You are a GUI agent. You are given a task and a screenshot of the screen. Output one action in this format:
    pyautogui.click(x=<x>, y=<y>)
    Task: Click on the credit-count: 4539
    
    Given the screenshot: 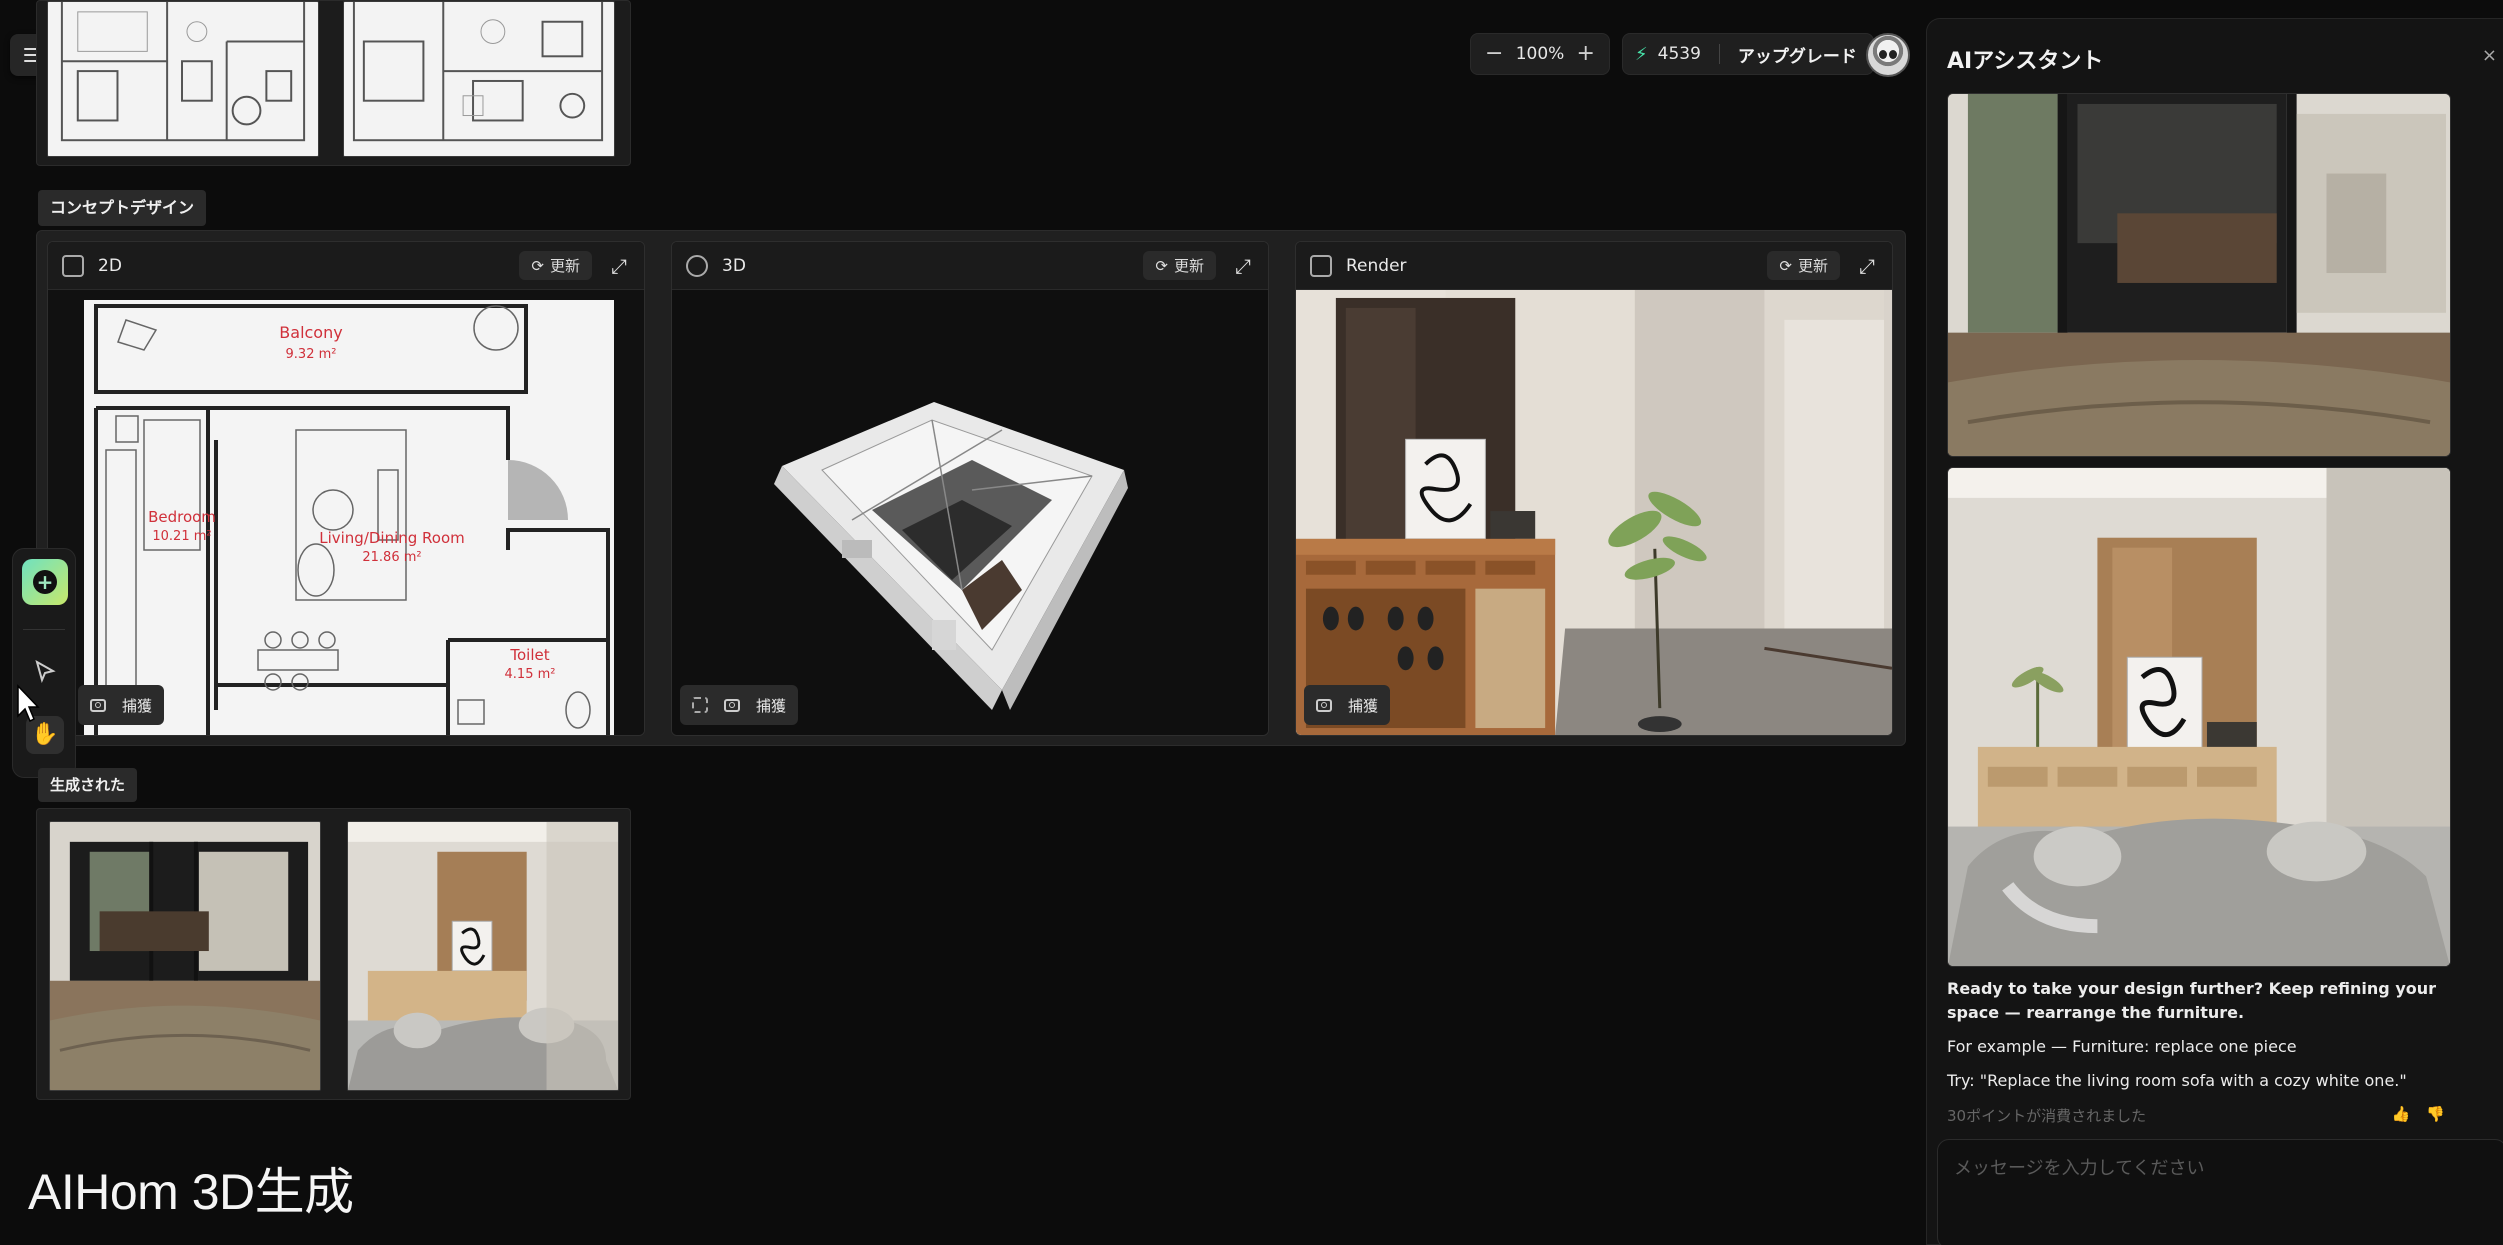 What is the action you would take?
    pyautogui.click(x=1679, y=54)
    